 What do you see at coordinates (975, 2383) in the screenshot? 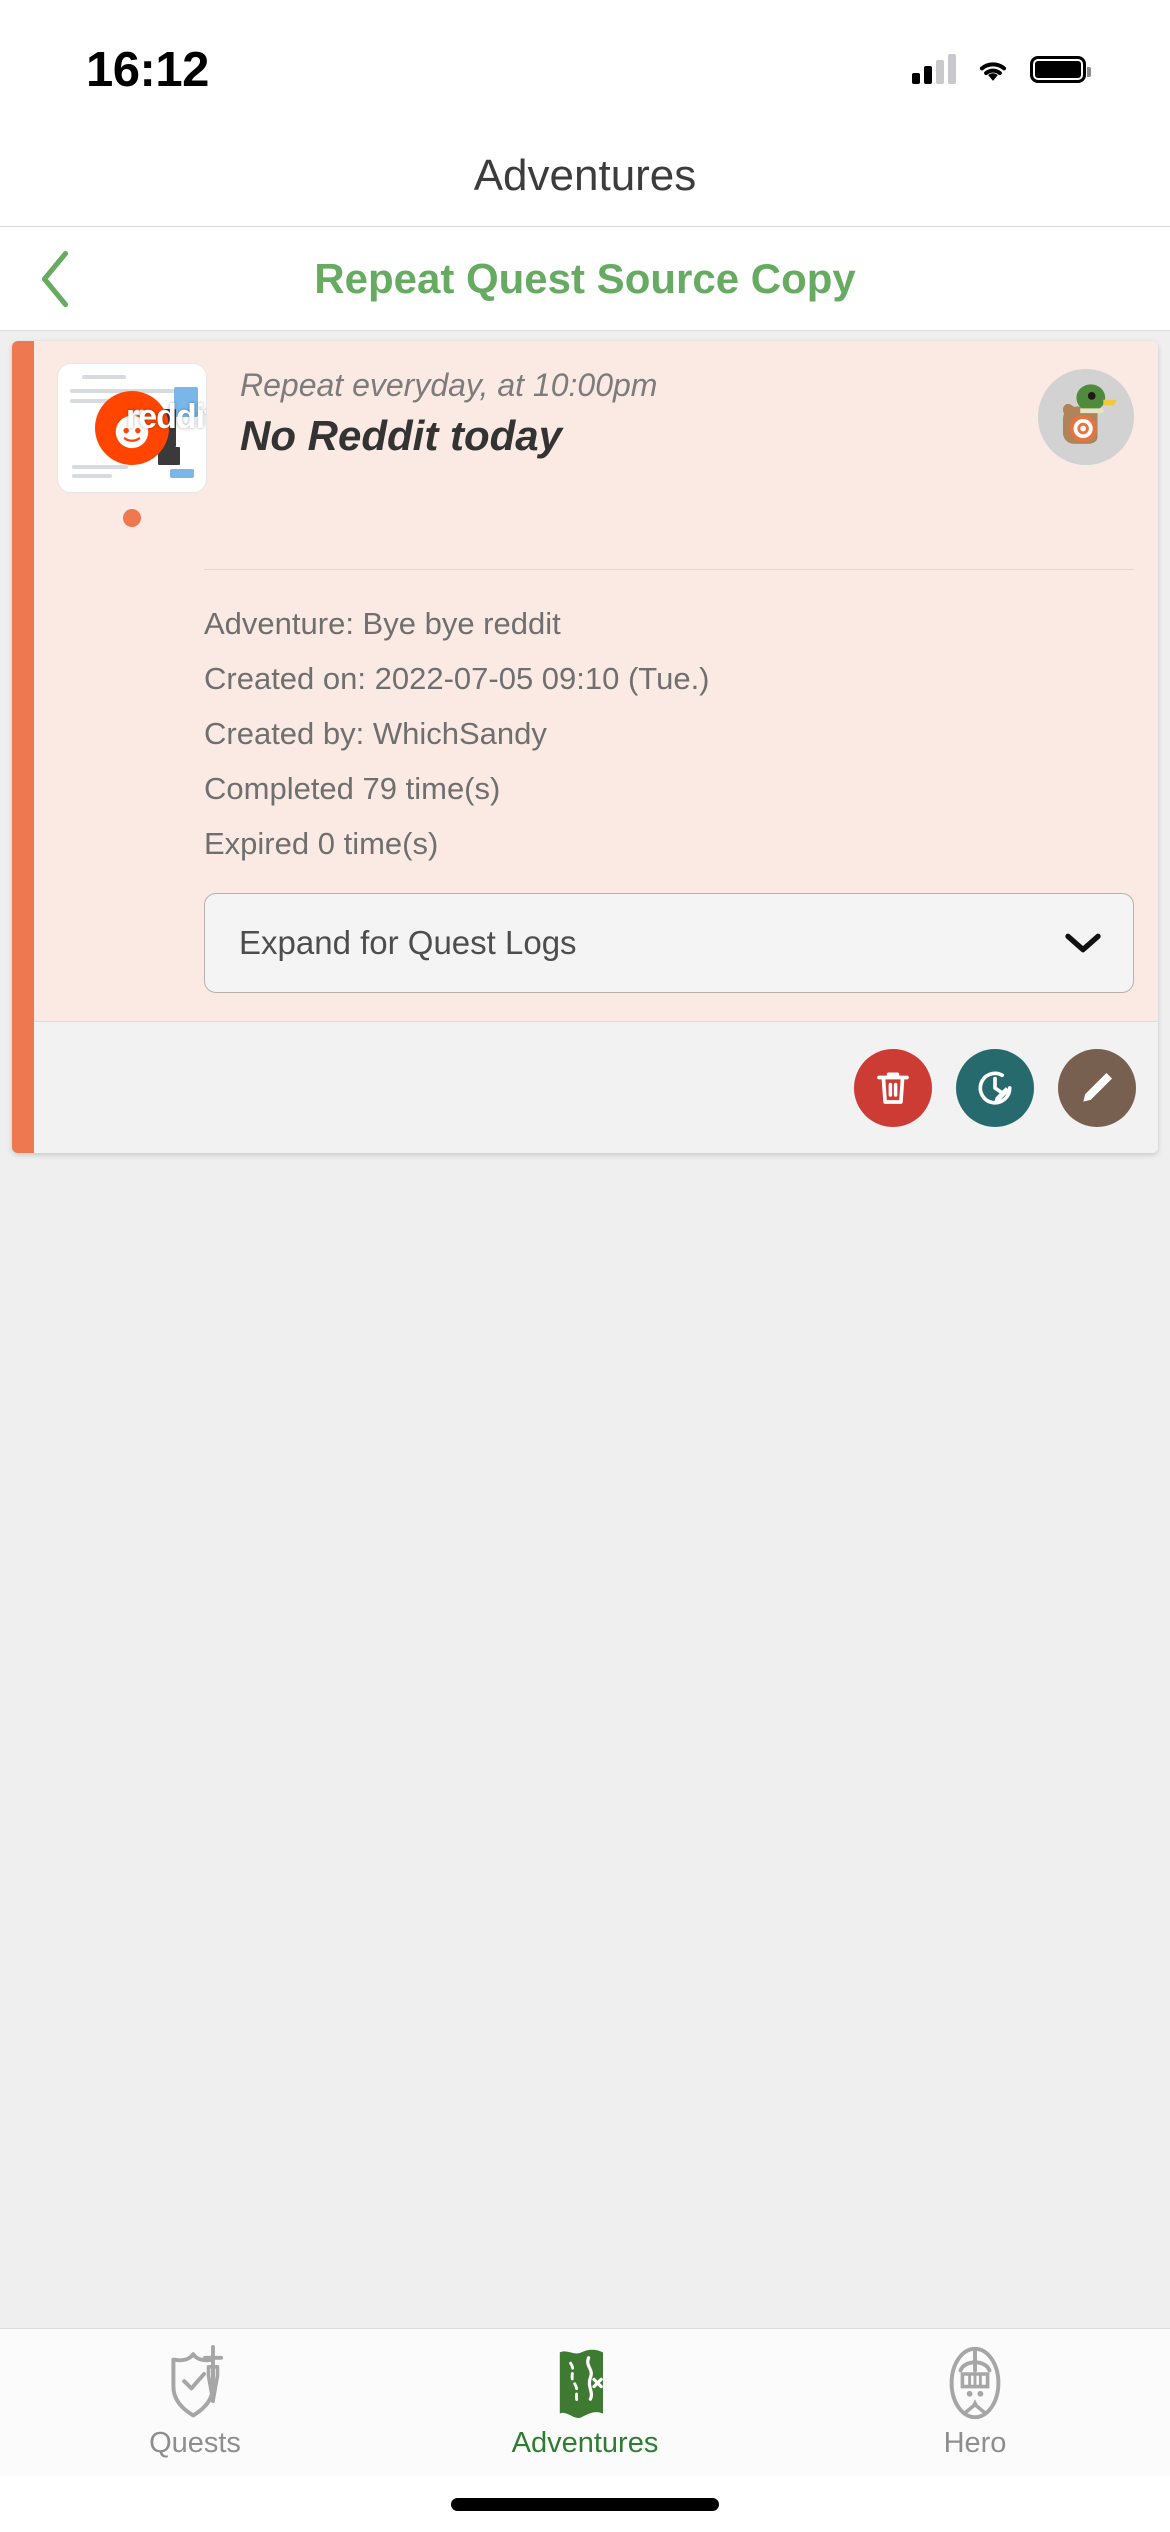
I see `knight-helmet-icon` at bounding box center [975, 2383].